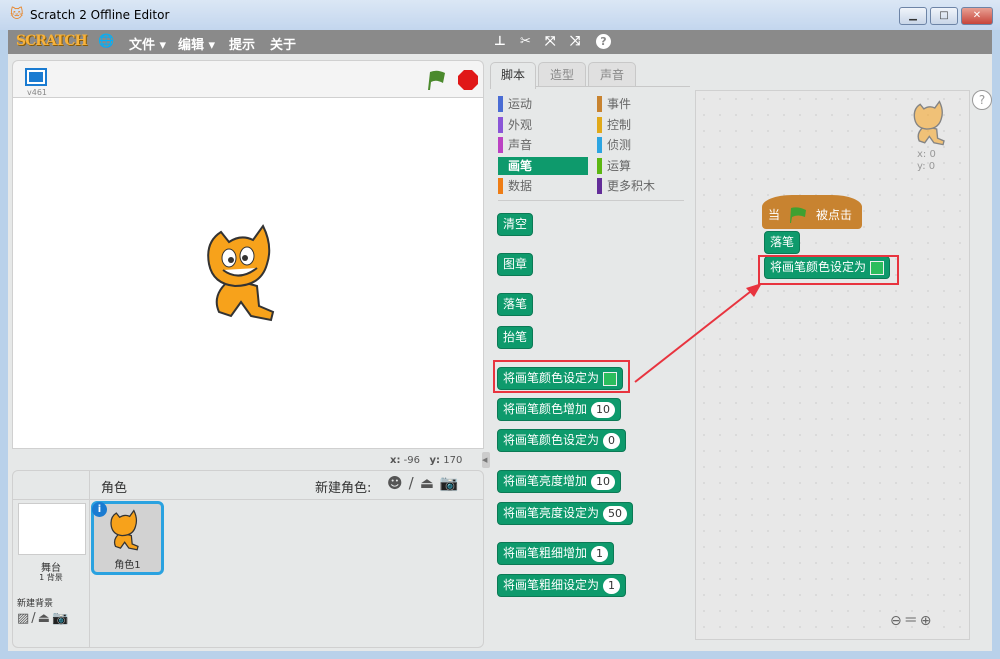 Image resolution: width=1000 pixels, height=659 pixels. I want to click on menu-bar: SCRATCH 🌐 文件 ▾ 编辑 ▾ 提示 关于 ⊥ ✂ ⤧ ⤨ ?, so click(500, 42).